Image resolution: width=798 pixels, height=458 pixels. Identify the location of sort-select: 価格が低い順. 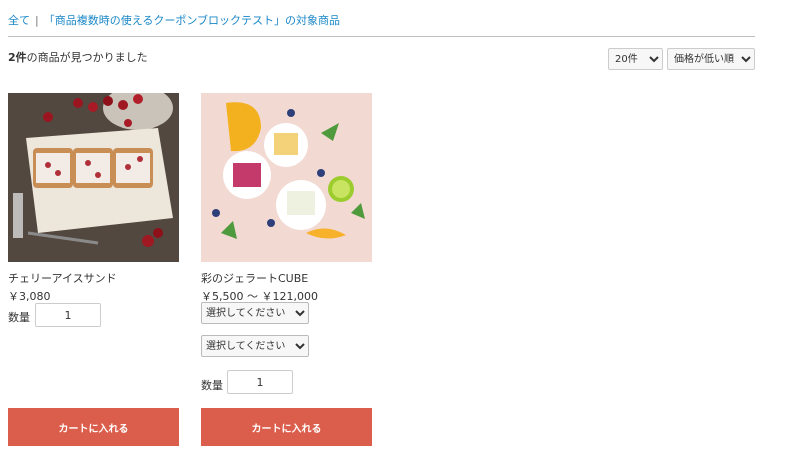
(711, 59).